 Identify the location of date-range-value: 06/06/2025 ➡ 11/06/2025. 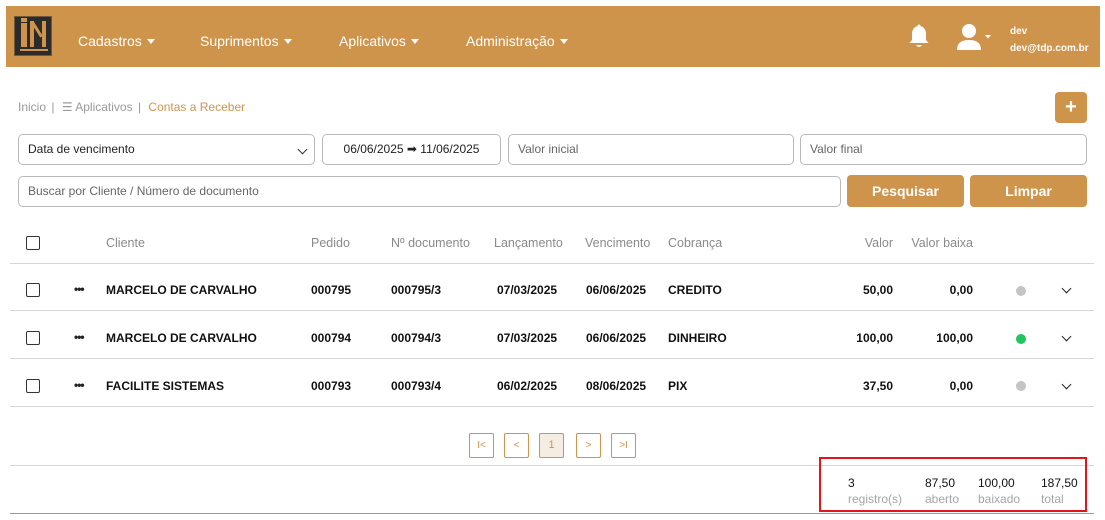
(411, 149).